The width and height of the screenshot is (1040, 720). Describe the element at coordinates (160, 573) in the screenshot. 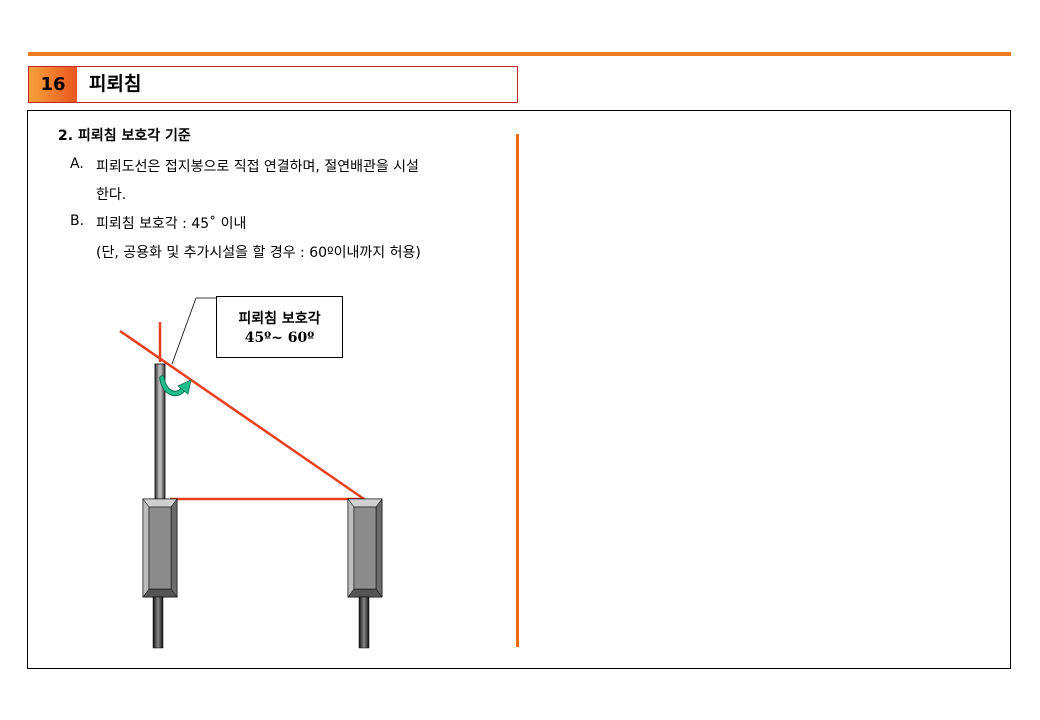

I see `left-block` at that location.